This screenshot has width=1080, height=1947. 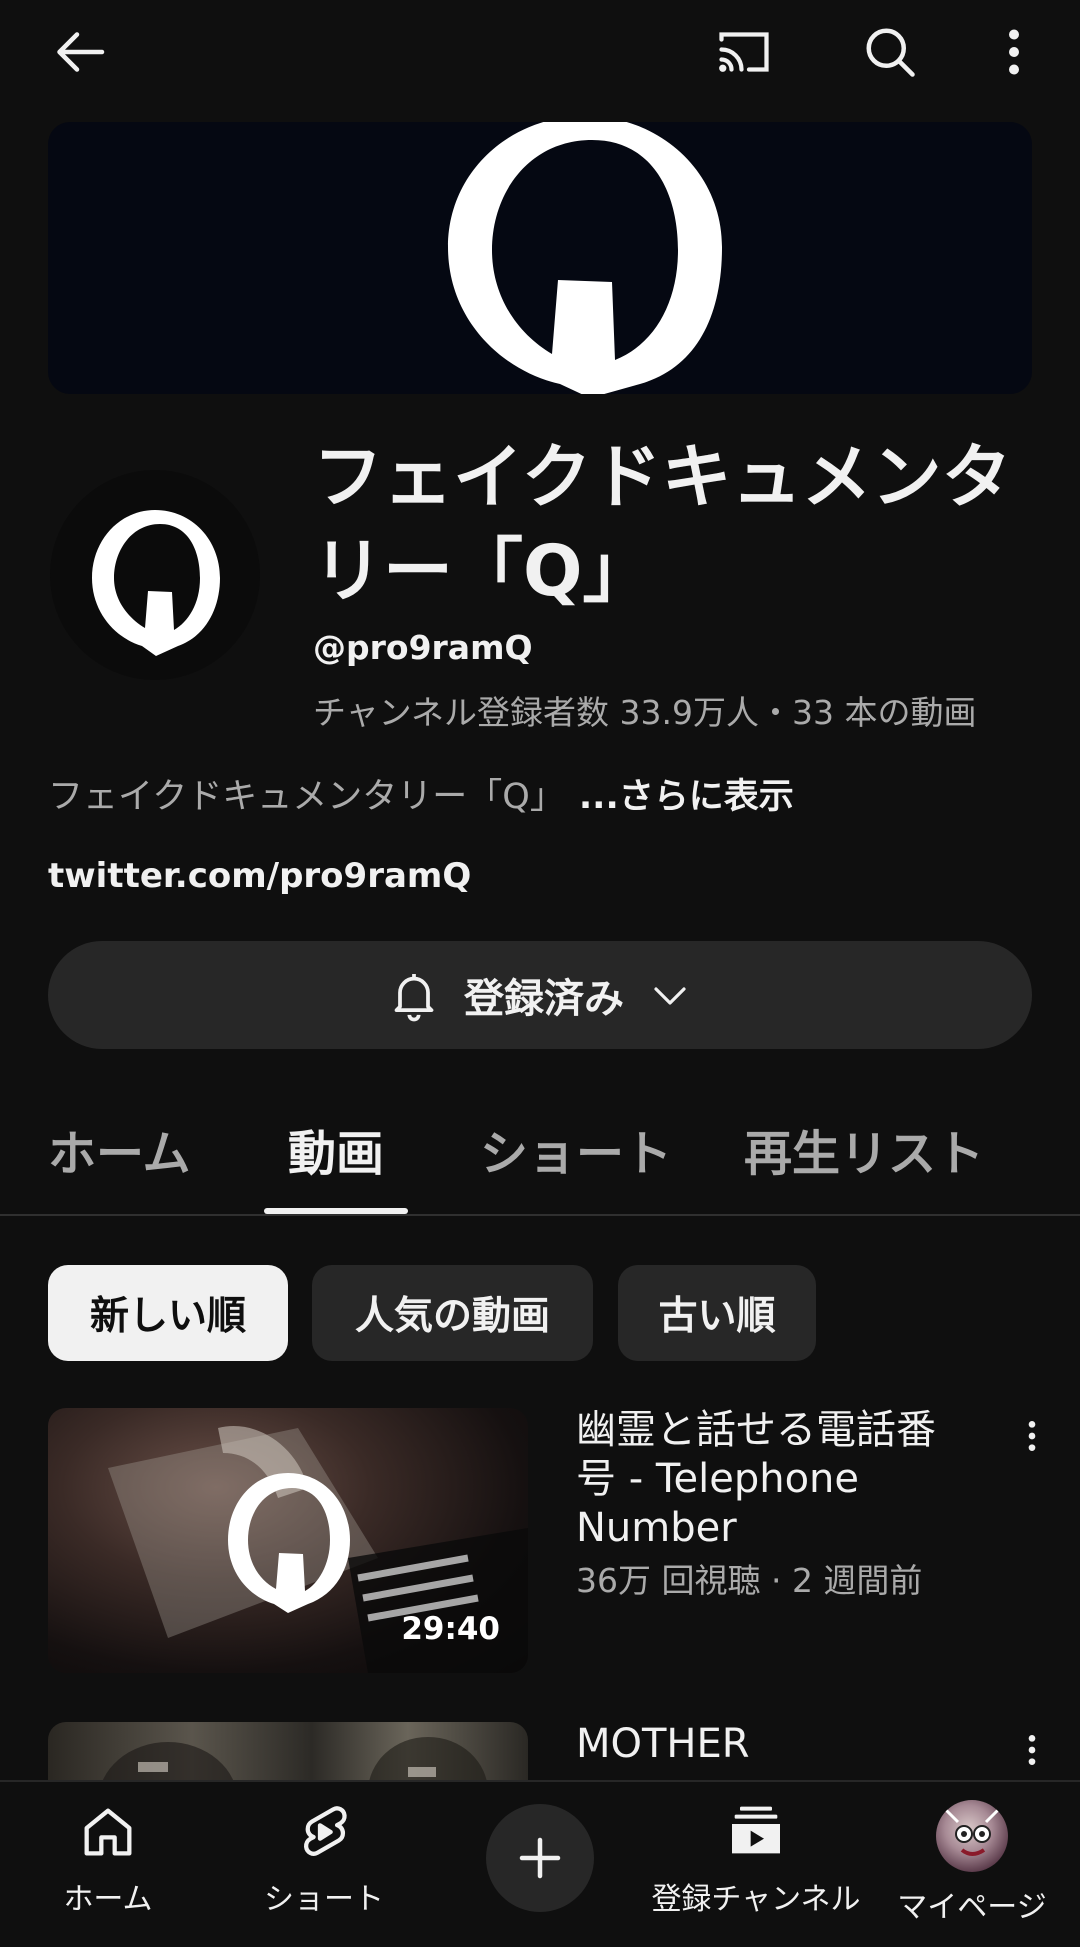 What do you see at coordinates (324, 1859) in the screenshot?
I see `nav-shorts: ショート` at bounding box center [324, 1859].